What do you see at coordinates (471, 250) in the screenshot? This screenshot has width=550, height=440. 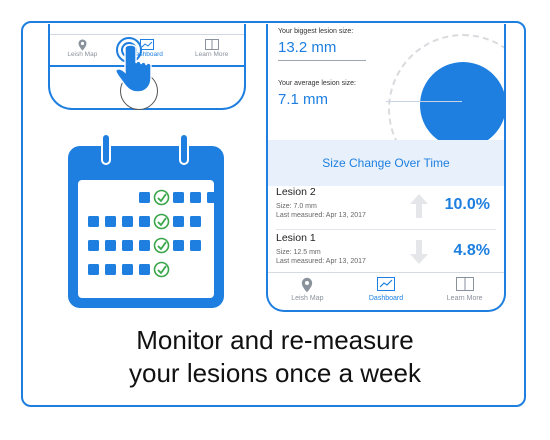 I see `lesion-change-percent: 4.8%` at bounding box center [471, 250].